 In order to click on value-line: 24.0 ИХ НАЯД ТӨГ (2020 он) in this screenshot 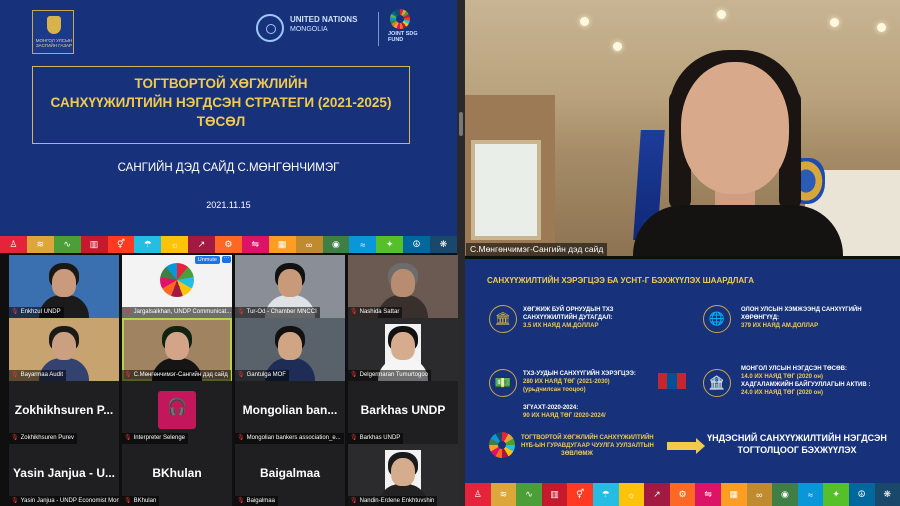, I will do `click(782, 393)`.